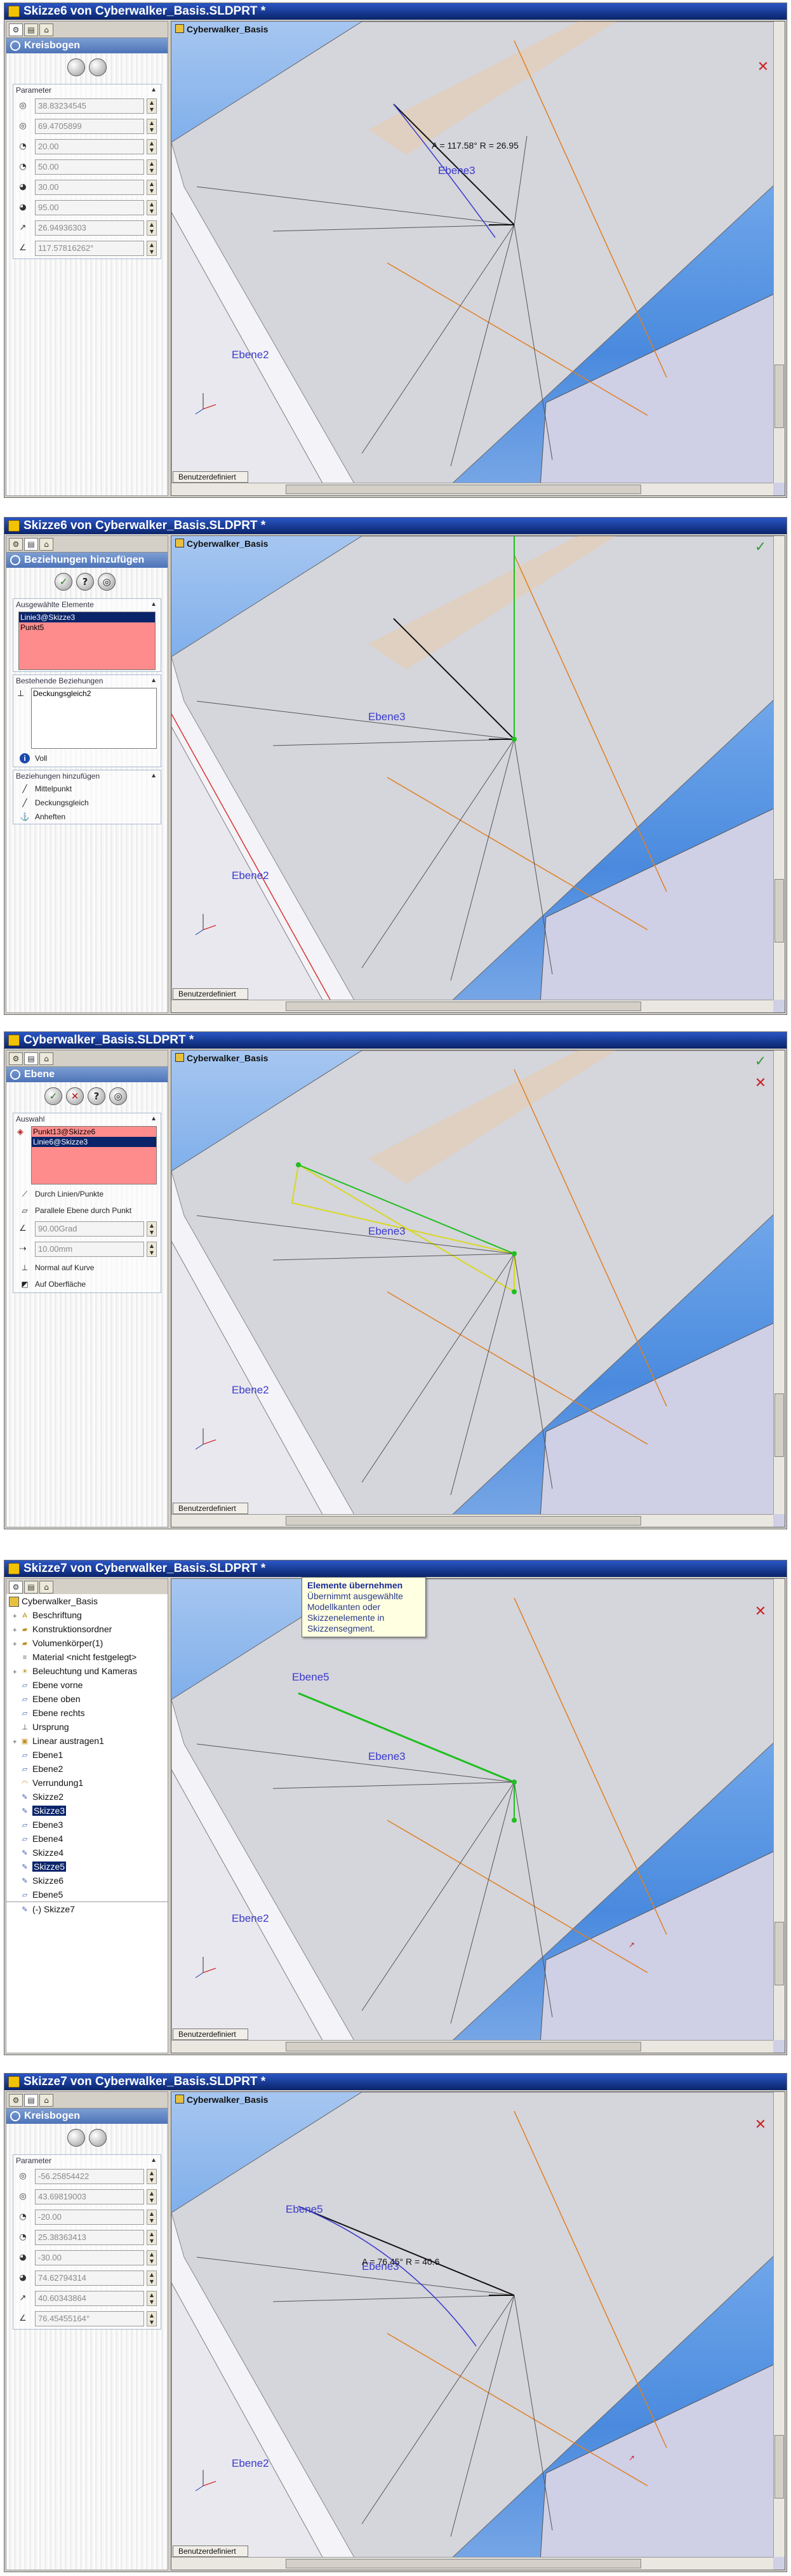 The image size is (791, 2576). What do you see at coordinates (94, 1142) in the screenshot?
I see `list-item: Linie6@Skizze3` at bounding box center [94, 1142].